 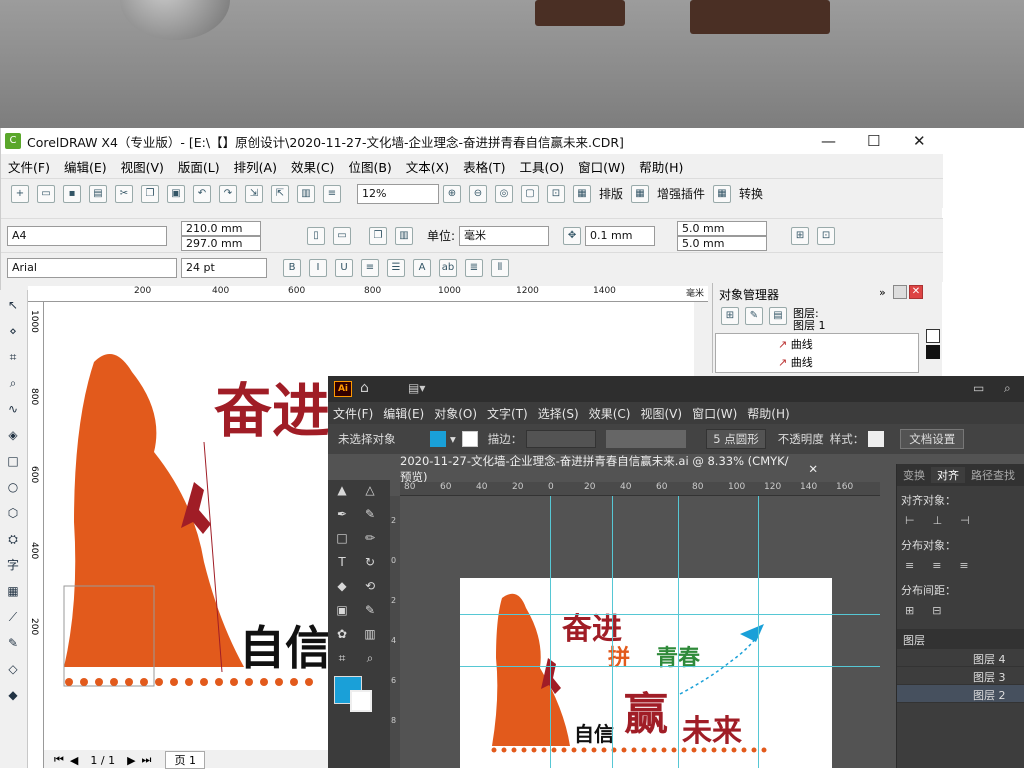 I want to click on ai-menu-type: 文字(T), so click(x=507, y=413).